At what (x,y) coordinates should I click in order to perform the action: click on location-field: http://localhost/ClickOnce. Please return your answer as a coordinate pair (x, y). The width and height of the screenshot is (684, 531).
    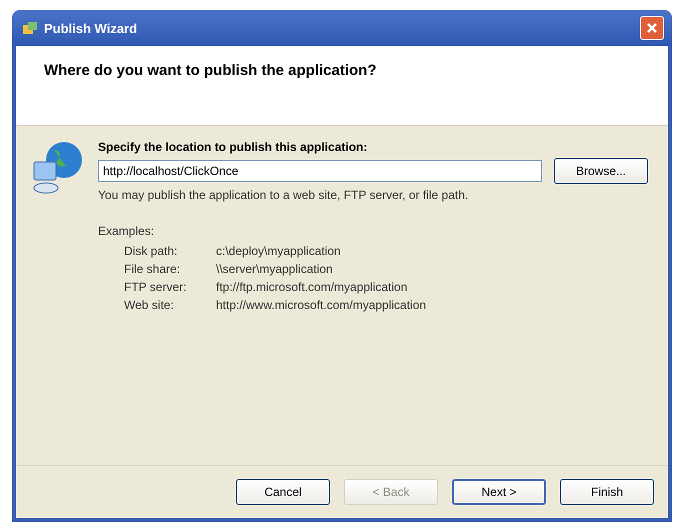
    Looking at the image, I should click on (320, 171).